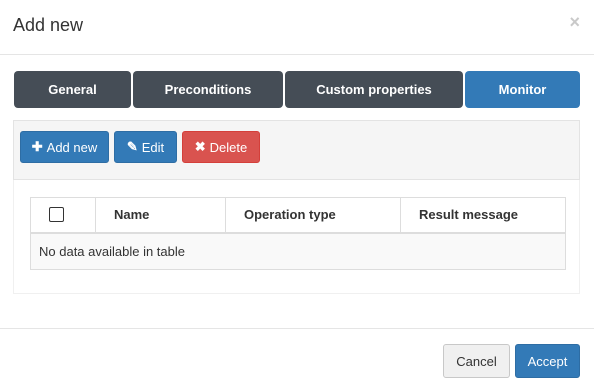 This screenshot has width=594, height=390. I want to click on plus-icon: ✚, so click(37, 146).